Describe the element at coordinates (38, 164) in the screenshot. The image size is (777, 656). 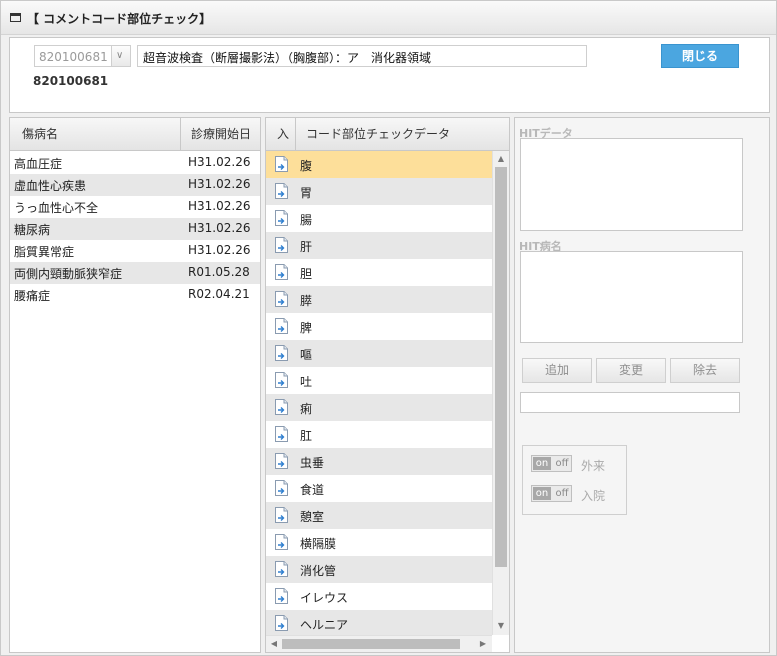
I see `disease-name: 高血圧症` at that location.